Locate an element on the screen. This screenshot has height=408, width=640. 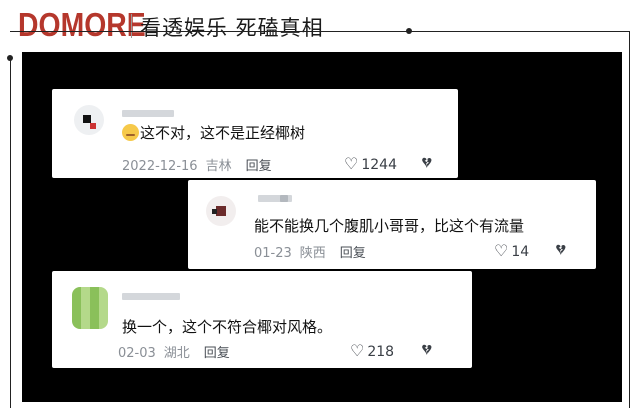
comment-meta: 2022-12-16 吉林 回复 is located at coordinates (197, 164).